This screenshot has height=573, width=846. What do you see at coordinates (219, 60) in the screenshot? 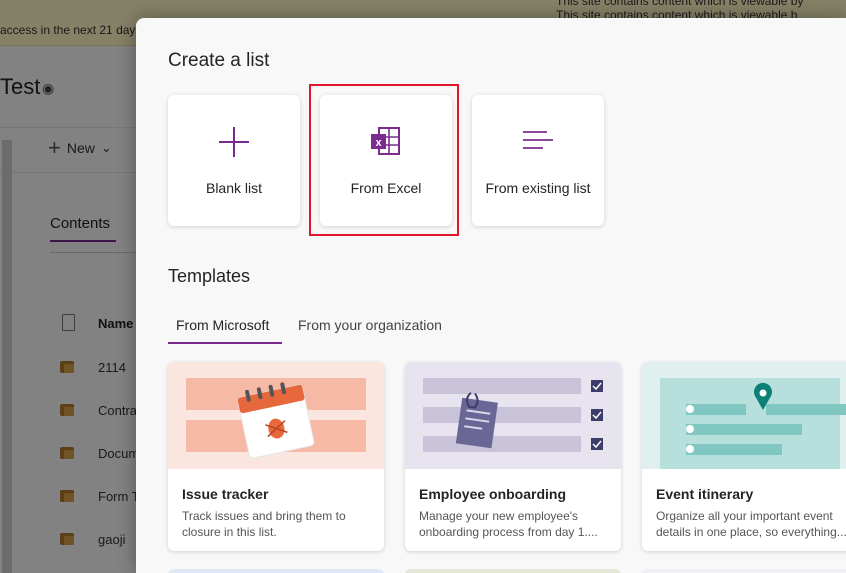
I see `panel-title: Create a list` at bounding box center [219, 60].